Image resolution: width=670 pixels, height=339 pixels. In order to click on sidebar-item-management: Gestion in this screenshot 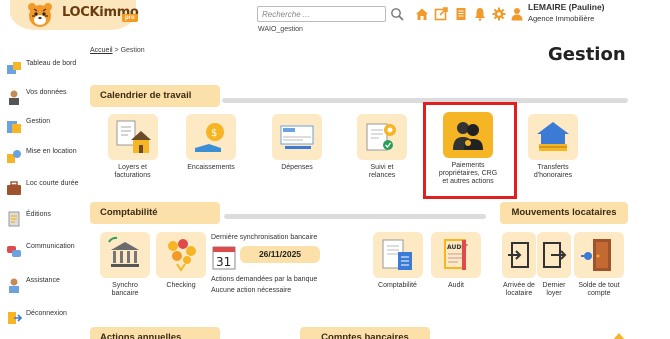, I will do `click(28, 126)`.